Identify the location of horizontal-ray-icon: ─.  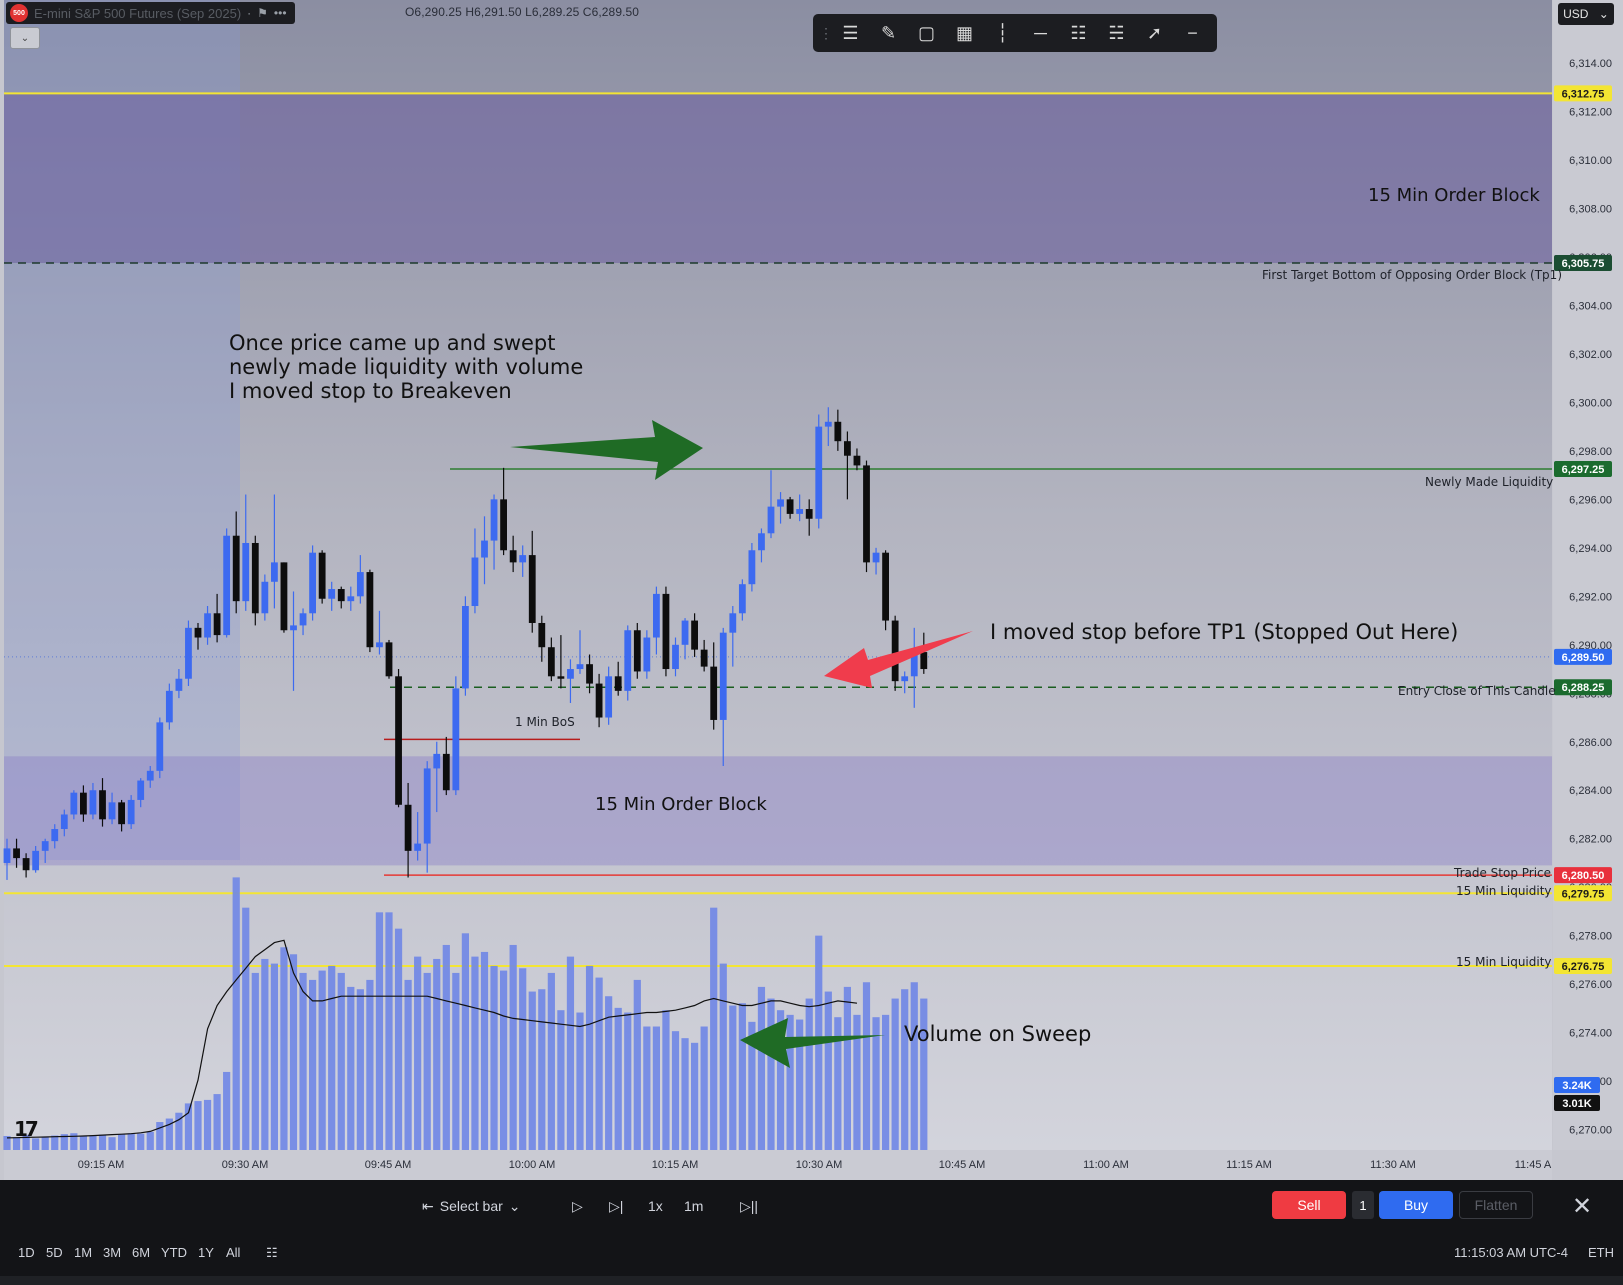
(1040, 33).